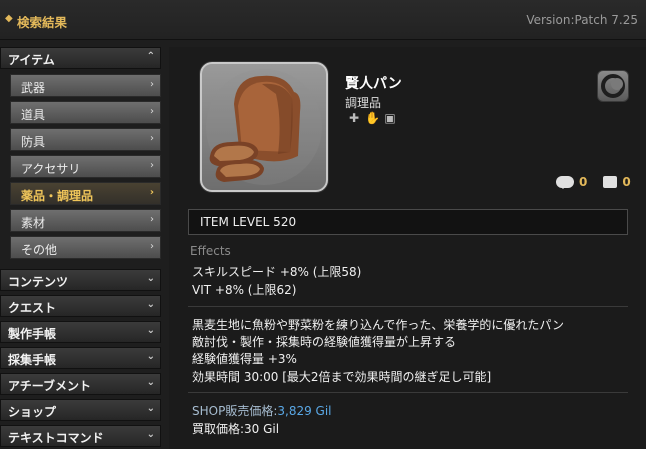  Describe the element at coordinates (32, 360) in the screenshot. I see `sidebar-category-label: 採集手帳` at that location.